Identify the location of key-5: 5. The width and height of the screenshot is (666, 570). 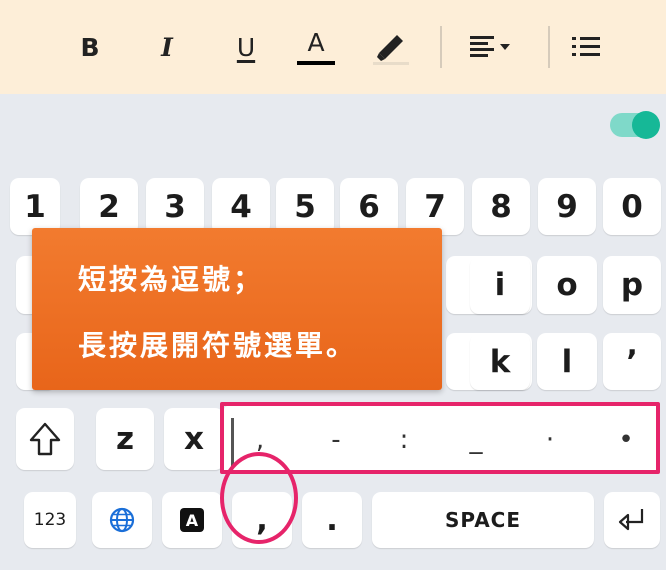
(305, 206).